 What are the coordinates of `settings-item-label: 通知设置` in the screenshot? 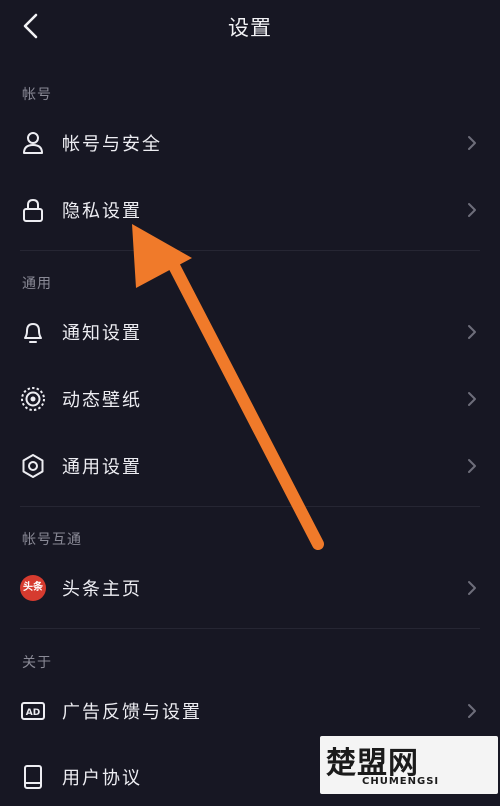 It's located at (102, 333).